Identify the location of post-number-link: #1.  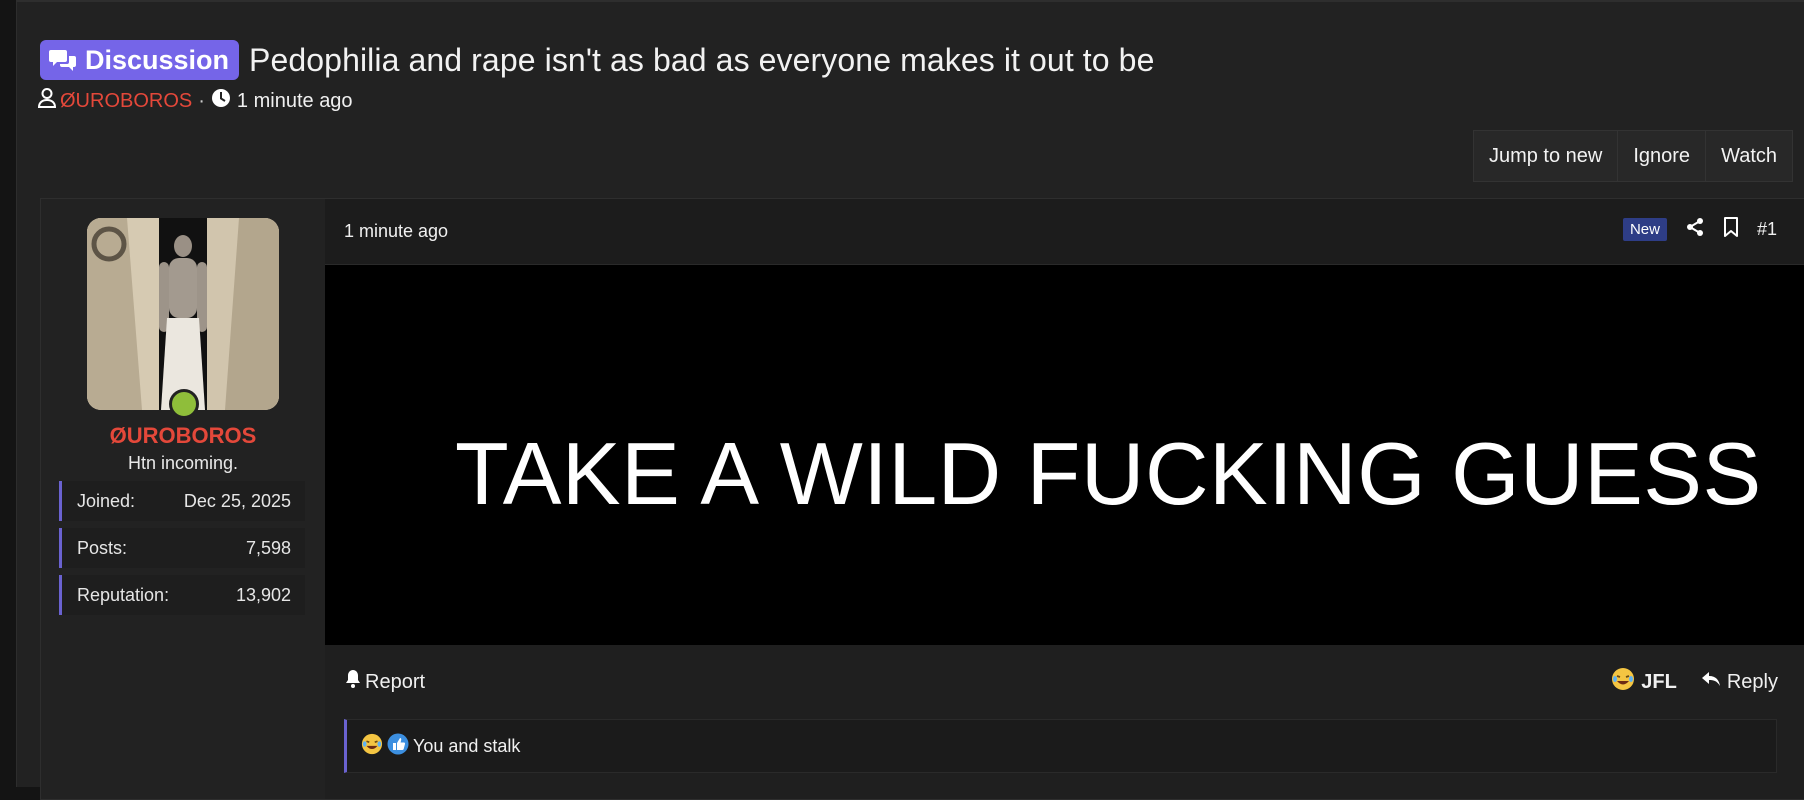
(1767, 229).